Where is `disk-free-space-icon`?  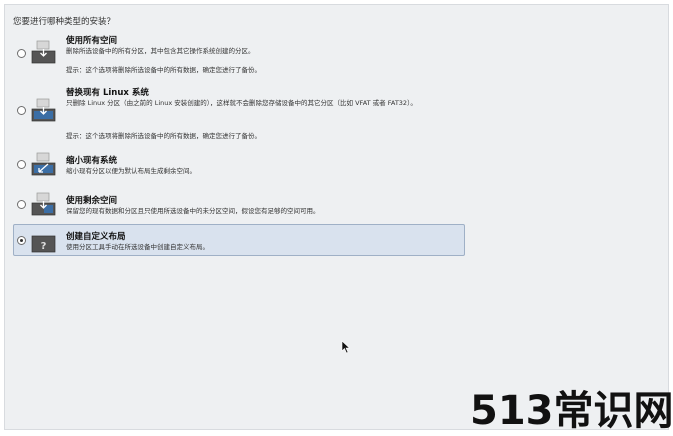 disk-free-space-icon is located at coordinates (43, 204).